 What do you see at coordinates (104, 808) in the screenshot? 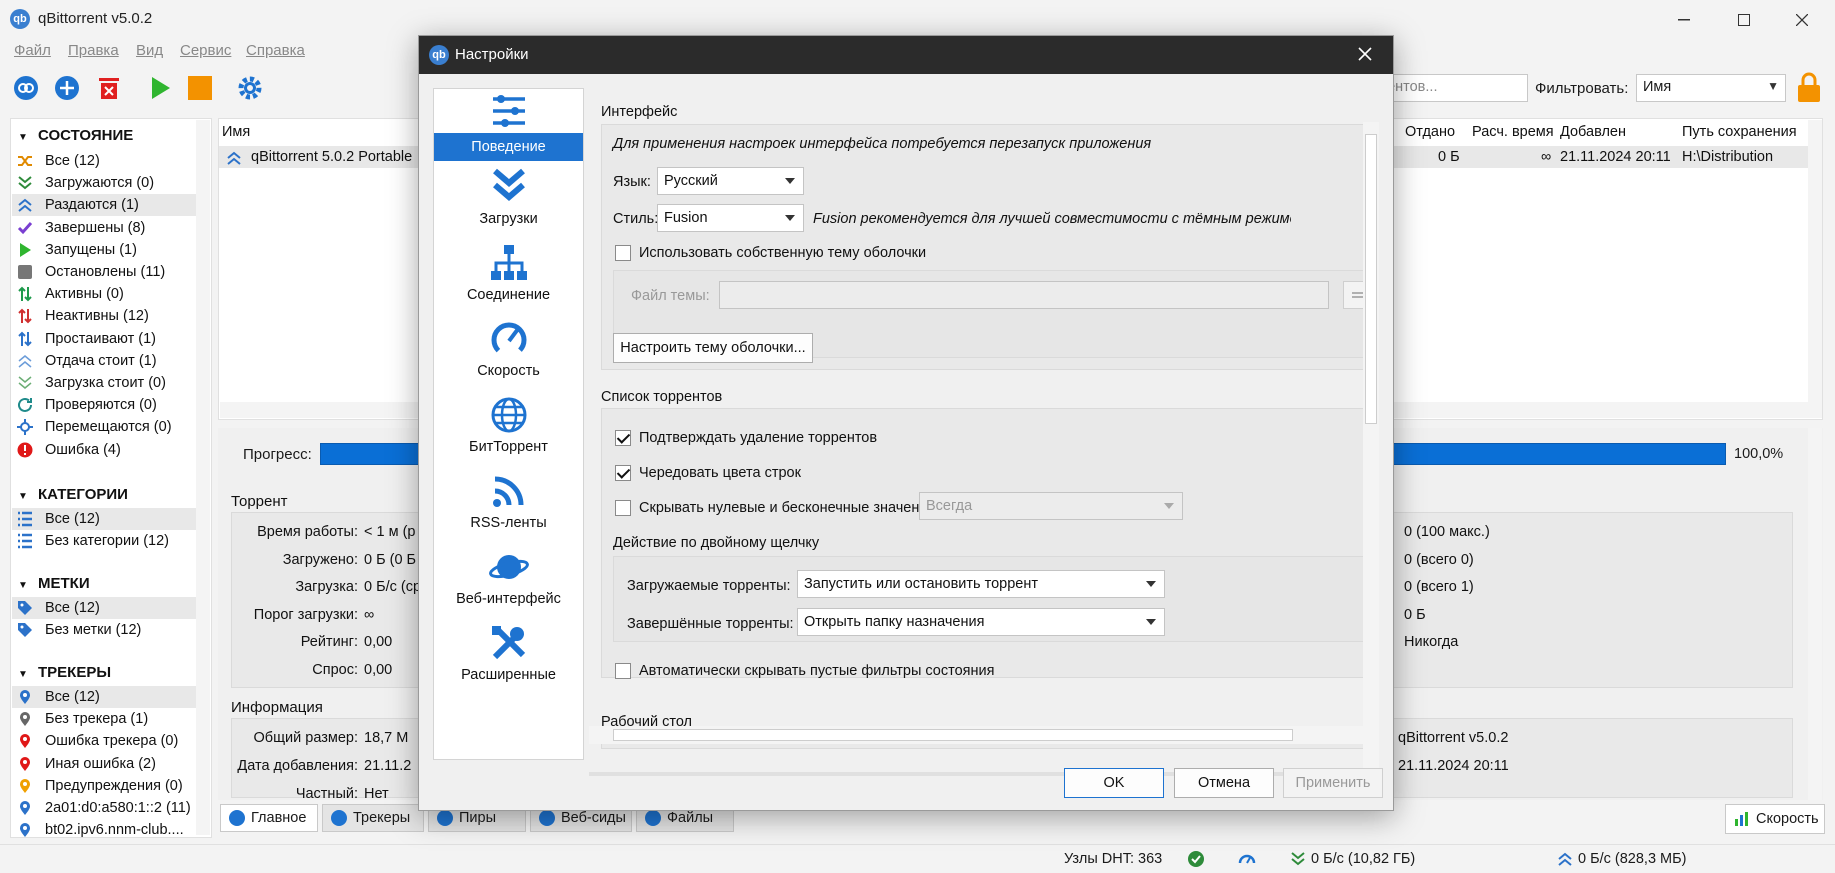
I see `sidebar-item-tracker-5: 2a01:d0:a580:1::2 (11)` at bounding box center [104, 808].